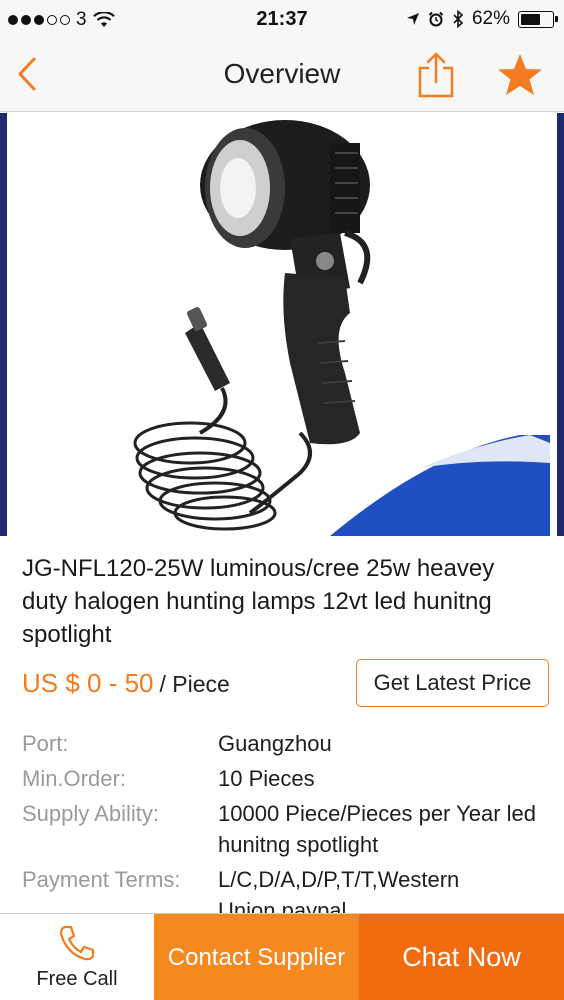 The image size is (564, 1000). I want to click on favorite-button, so click(520, 75).